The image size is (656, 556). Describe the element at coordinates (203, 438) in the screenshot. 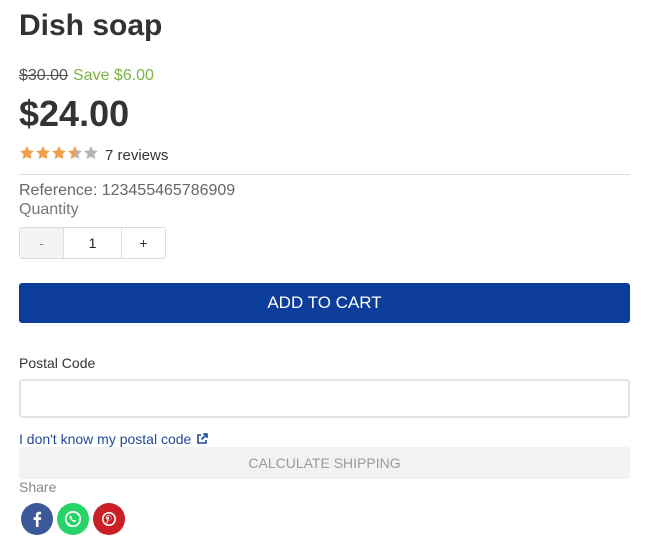

I see `external-link-icon` at that location.